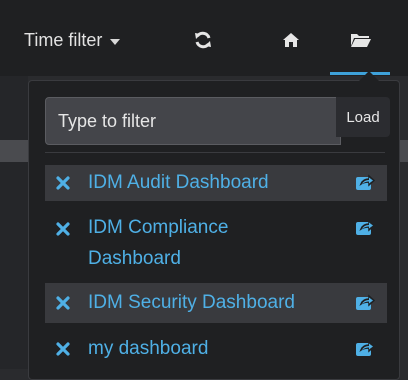 The image size is (408, 380). I want to click on list-item: IDM Security Dashboard, so click(216, 303).